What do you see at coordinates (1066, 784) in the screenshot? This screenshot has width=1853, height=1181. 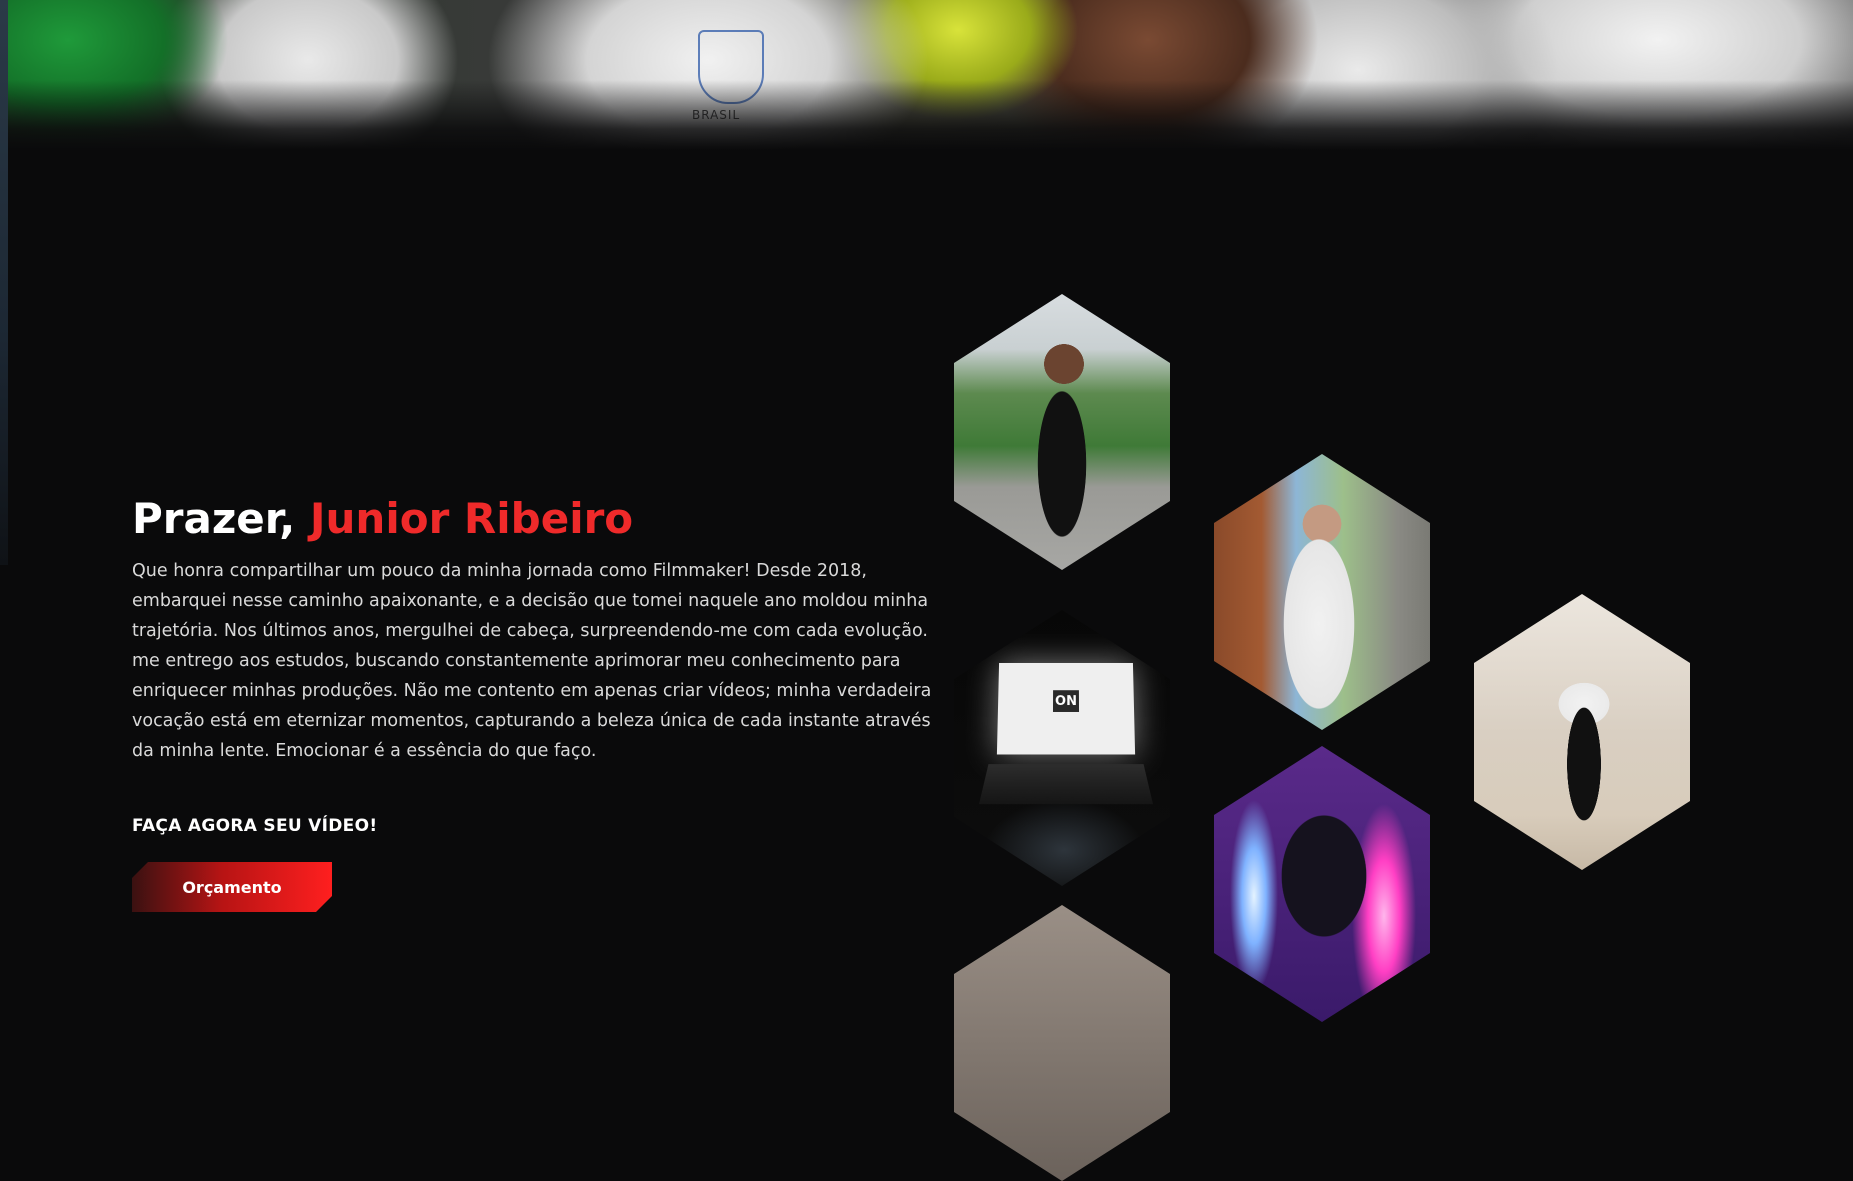 I see `laptop-keyboard` at bounding box center [1066, 784].